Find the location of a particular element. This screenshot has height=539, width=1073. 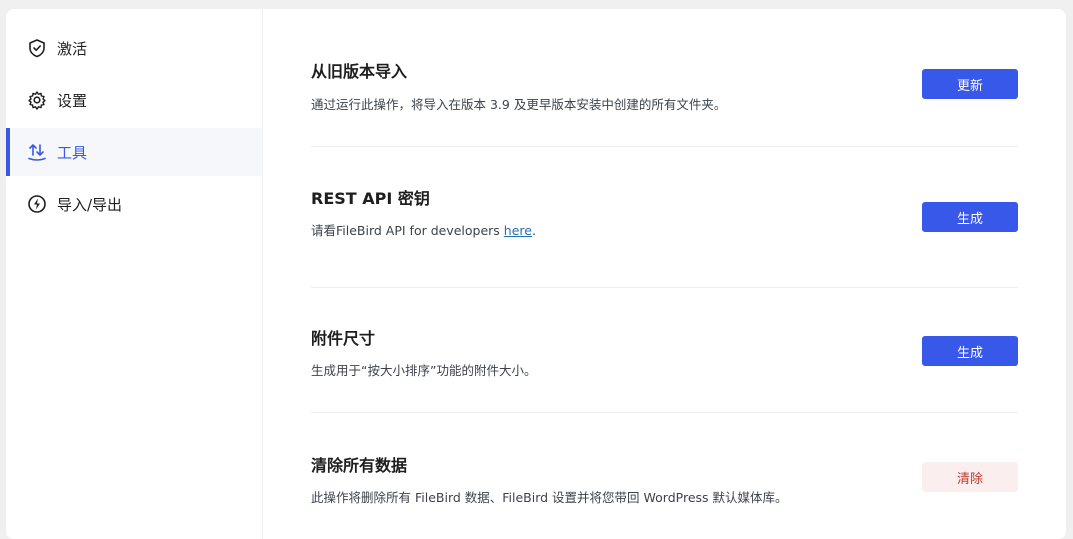

generate-api-key-button: 生成 is located at coordinates (970, 217).